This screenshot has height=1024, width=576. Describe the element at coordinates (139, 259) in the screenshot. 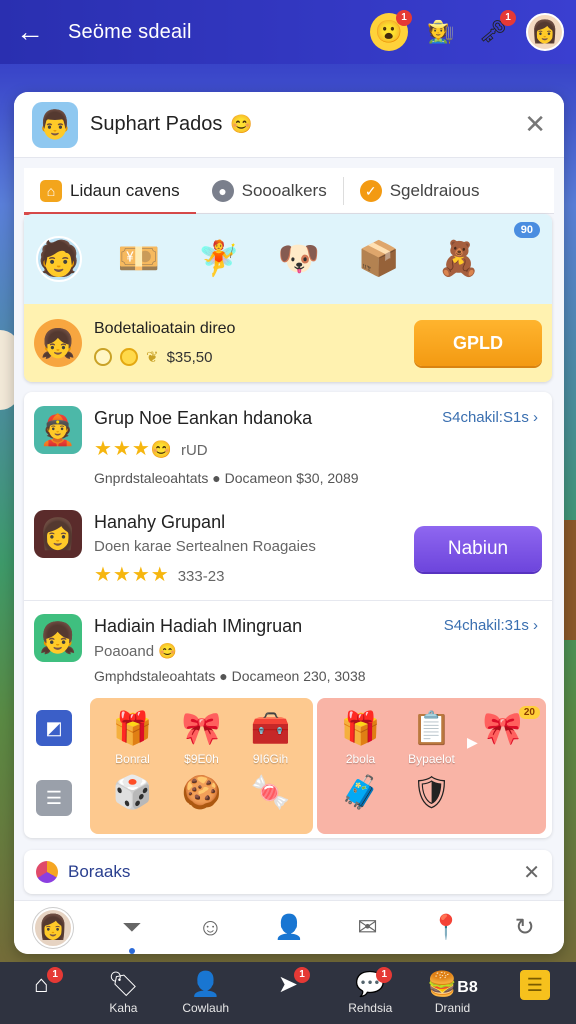

I see `money-stack-icon: 💴` at that location.